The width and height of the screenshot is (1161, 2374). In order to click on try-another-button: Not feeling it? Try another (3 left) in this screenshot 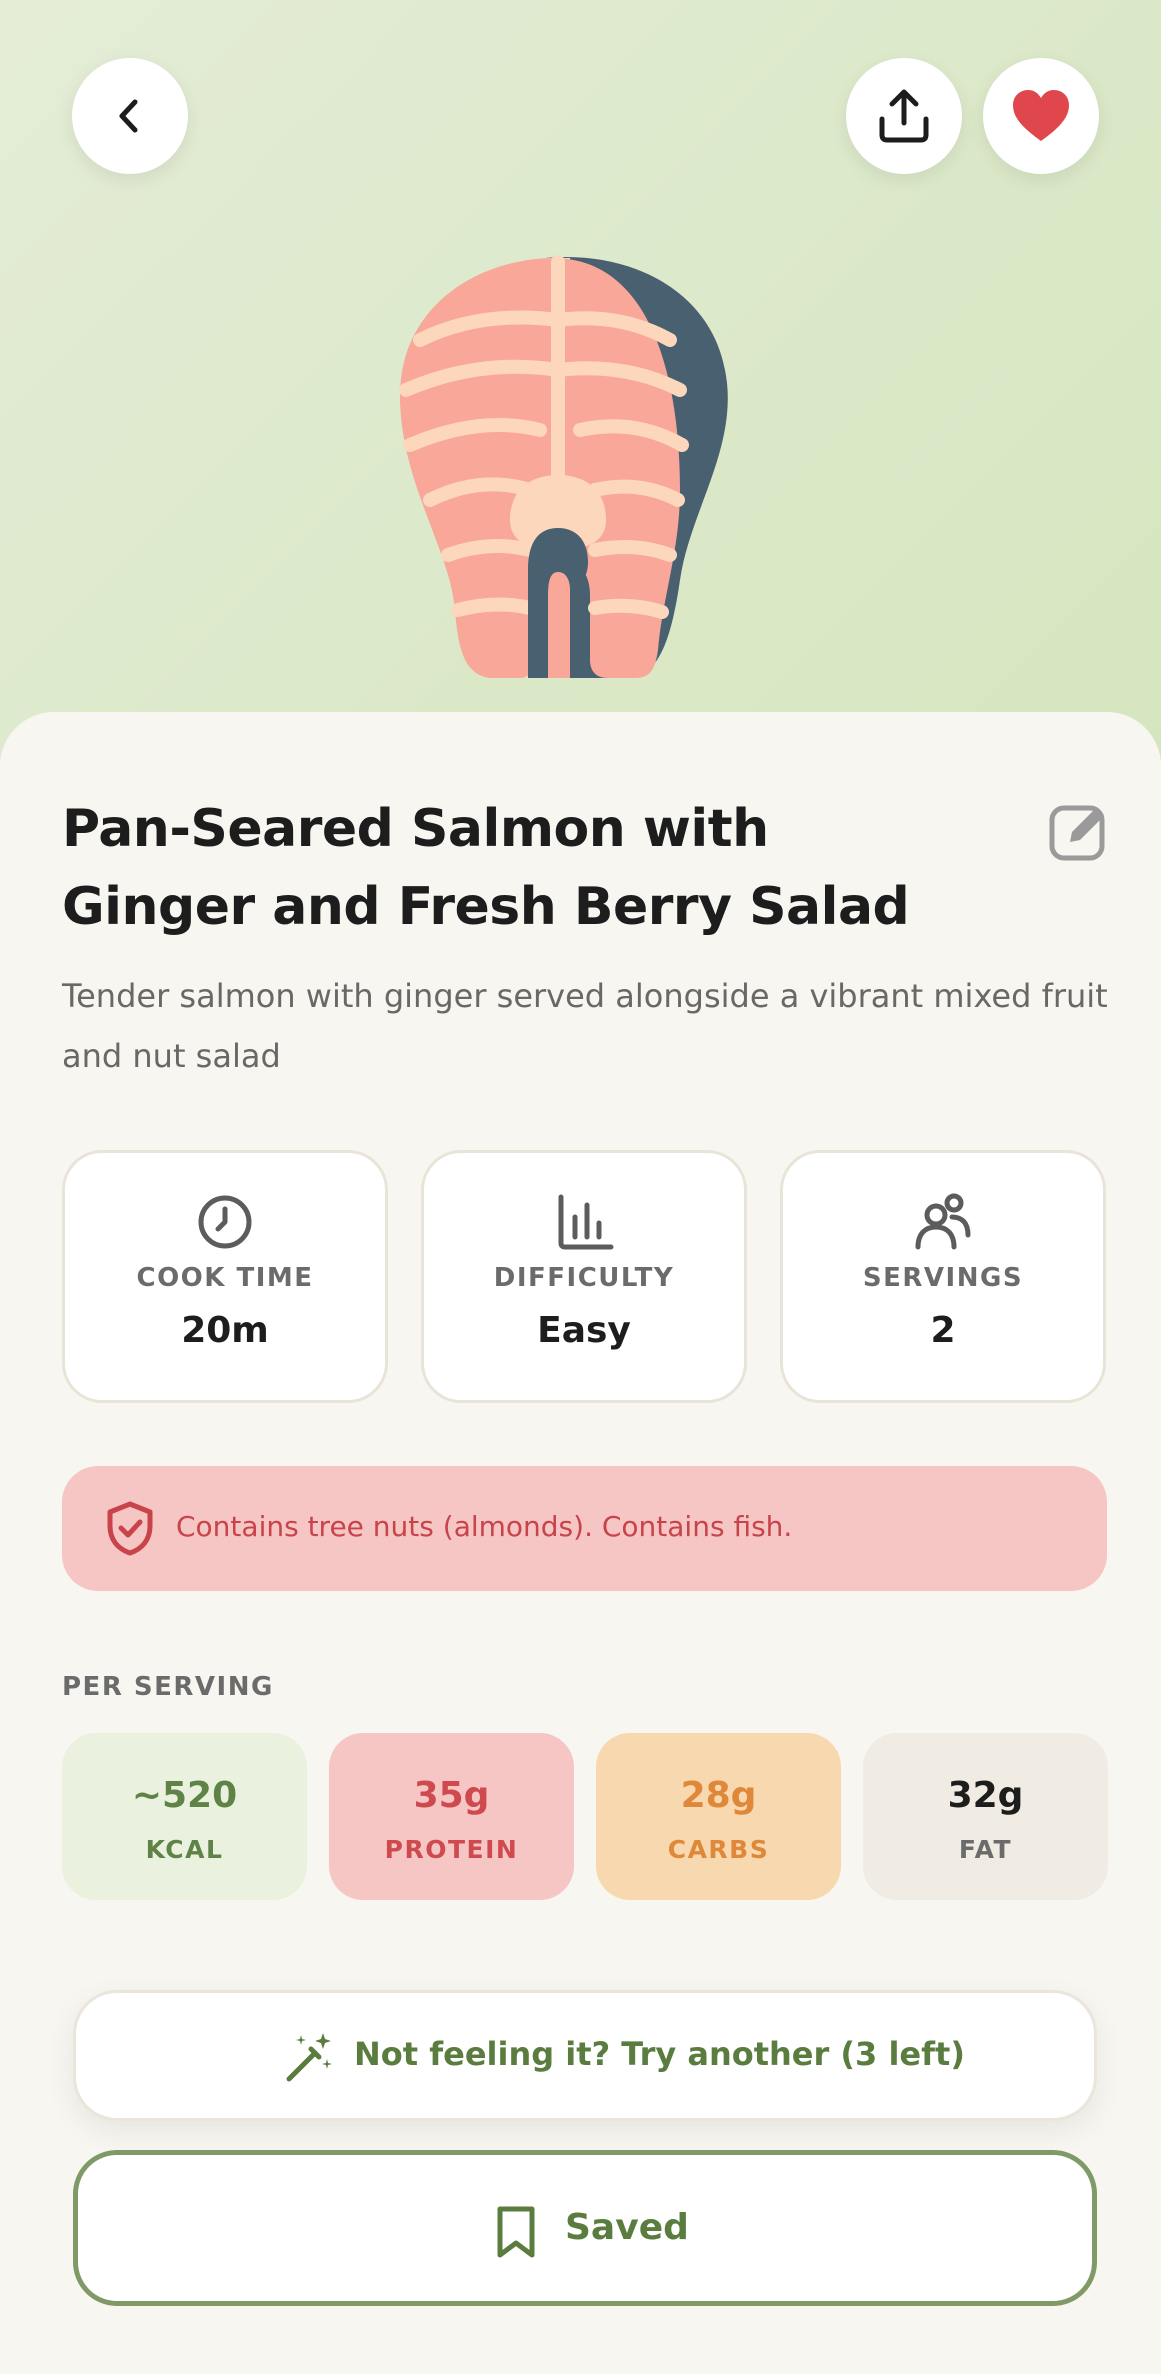, I will do `click(585, 2055)`.